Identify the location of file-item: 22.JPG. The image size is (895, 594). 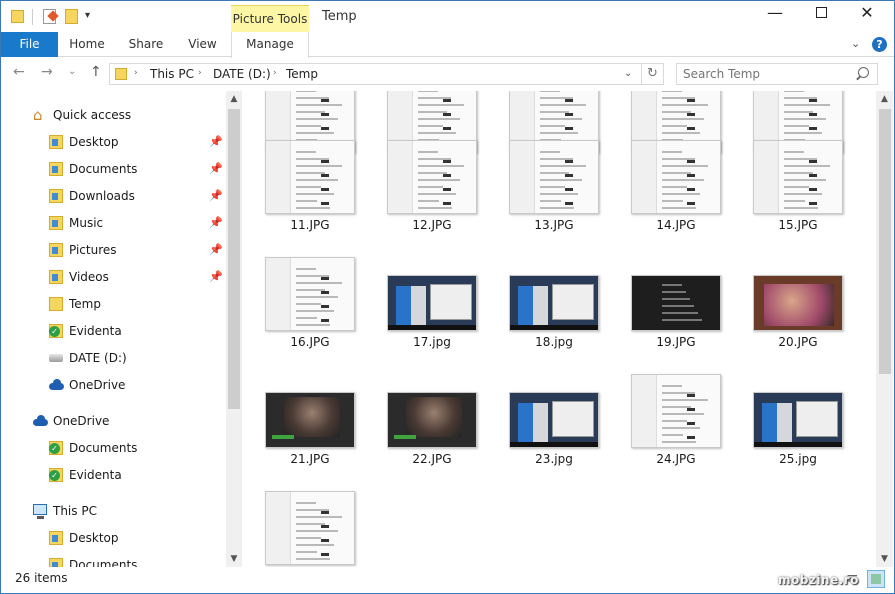
(432, 409).